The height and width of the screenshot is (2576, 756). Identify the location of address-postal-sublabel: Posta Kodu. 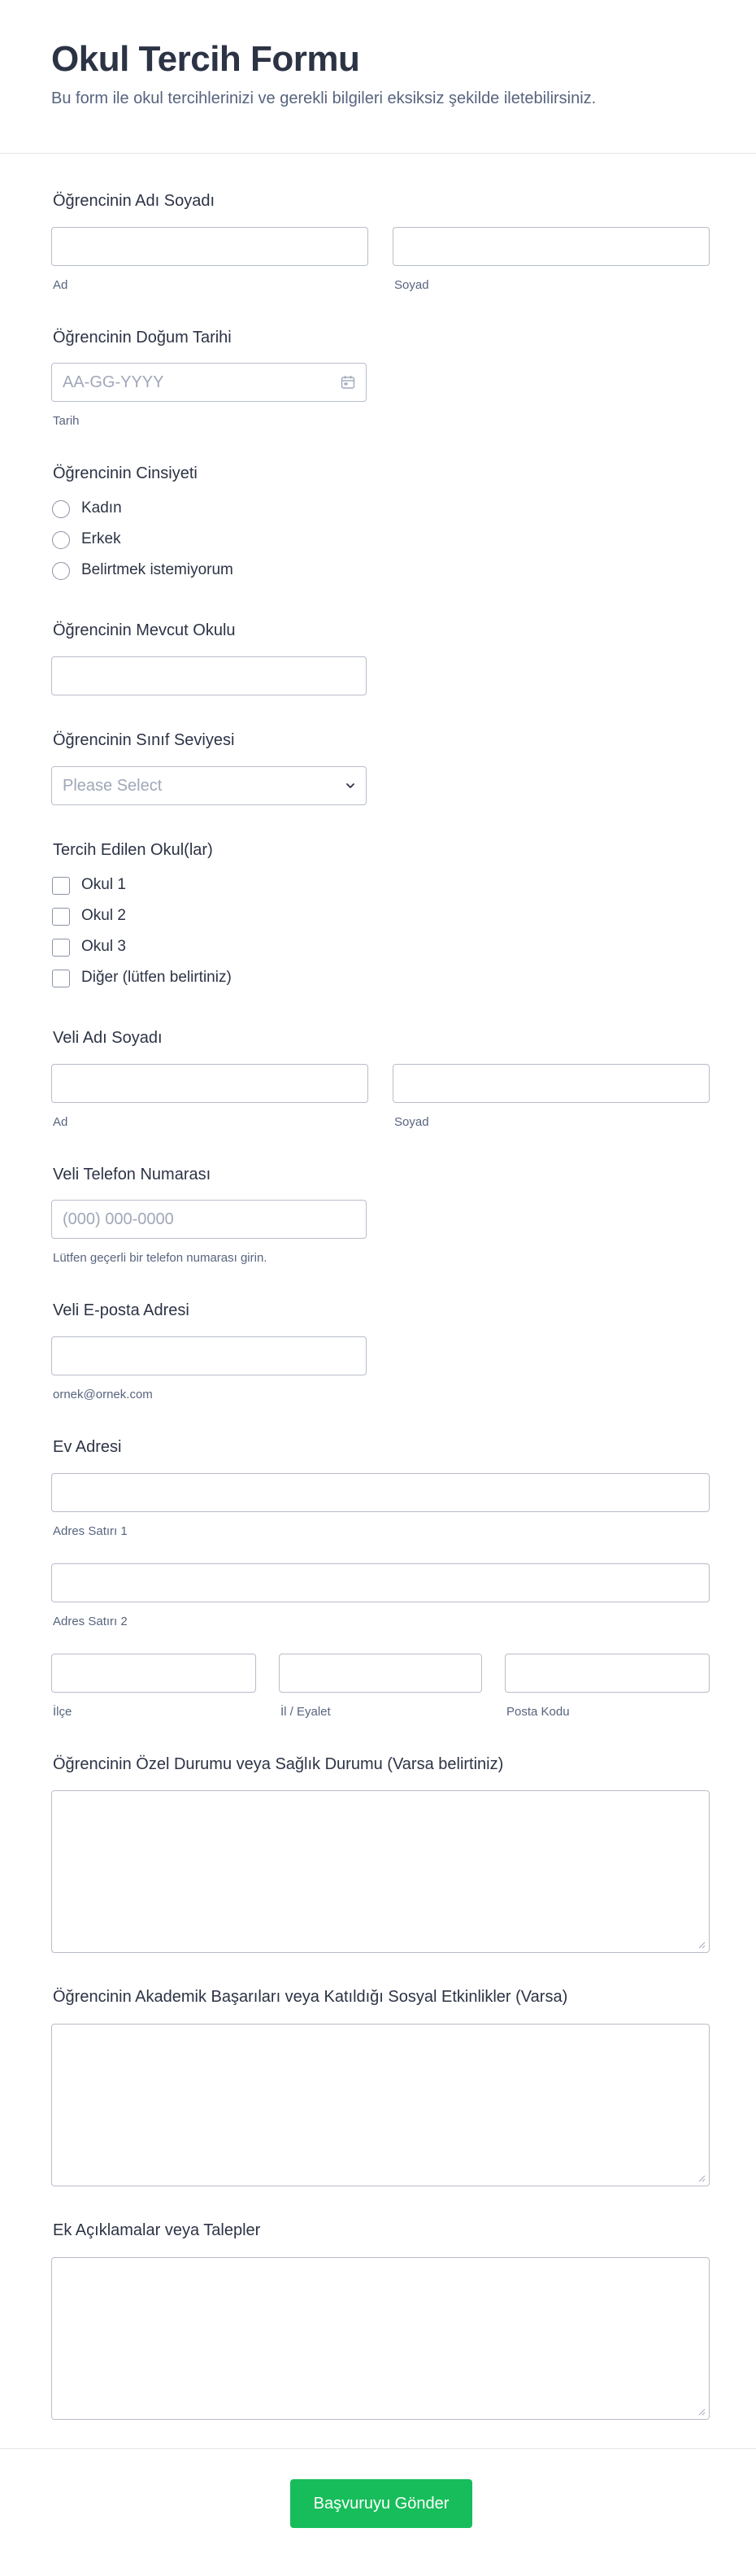
(538, 1712).